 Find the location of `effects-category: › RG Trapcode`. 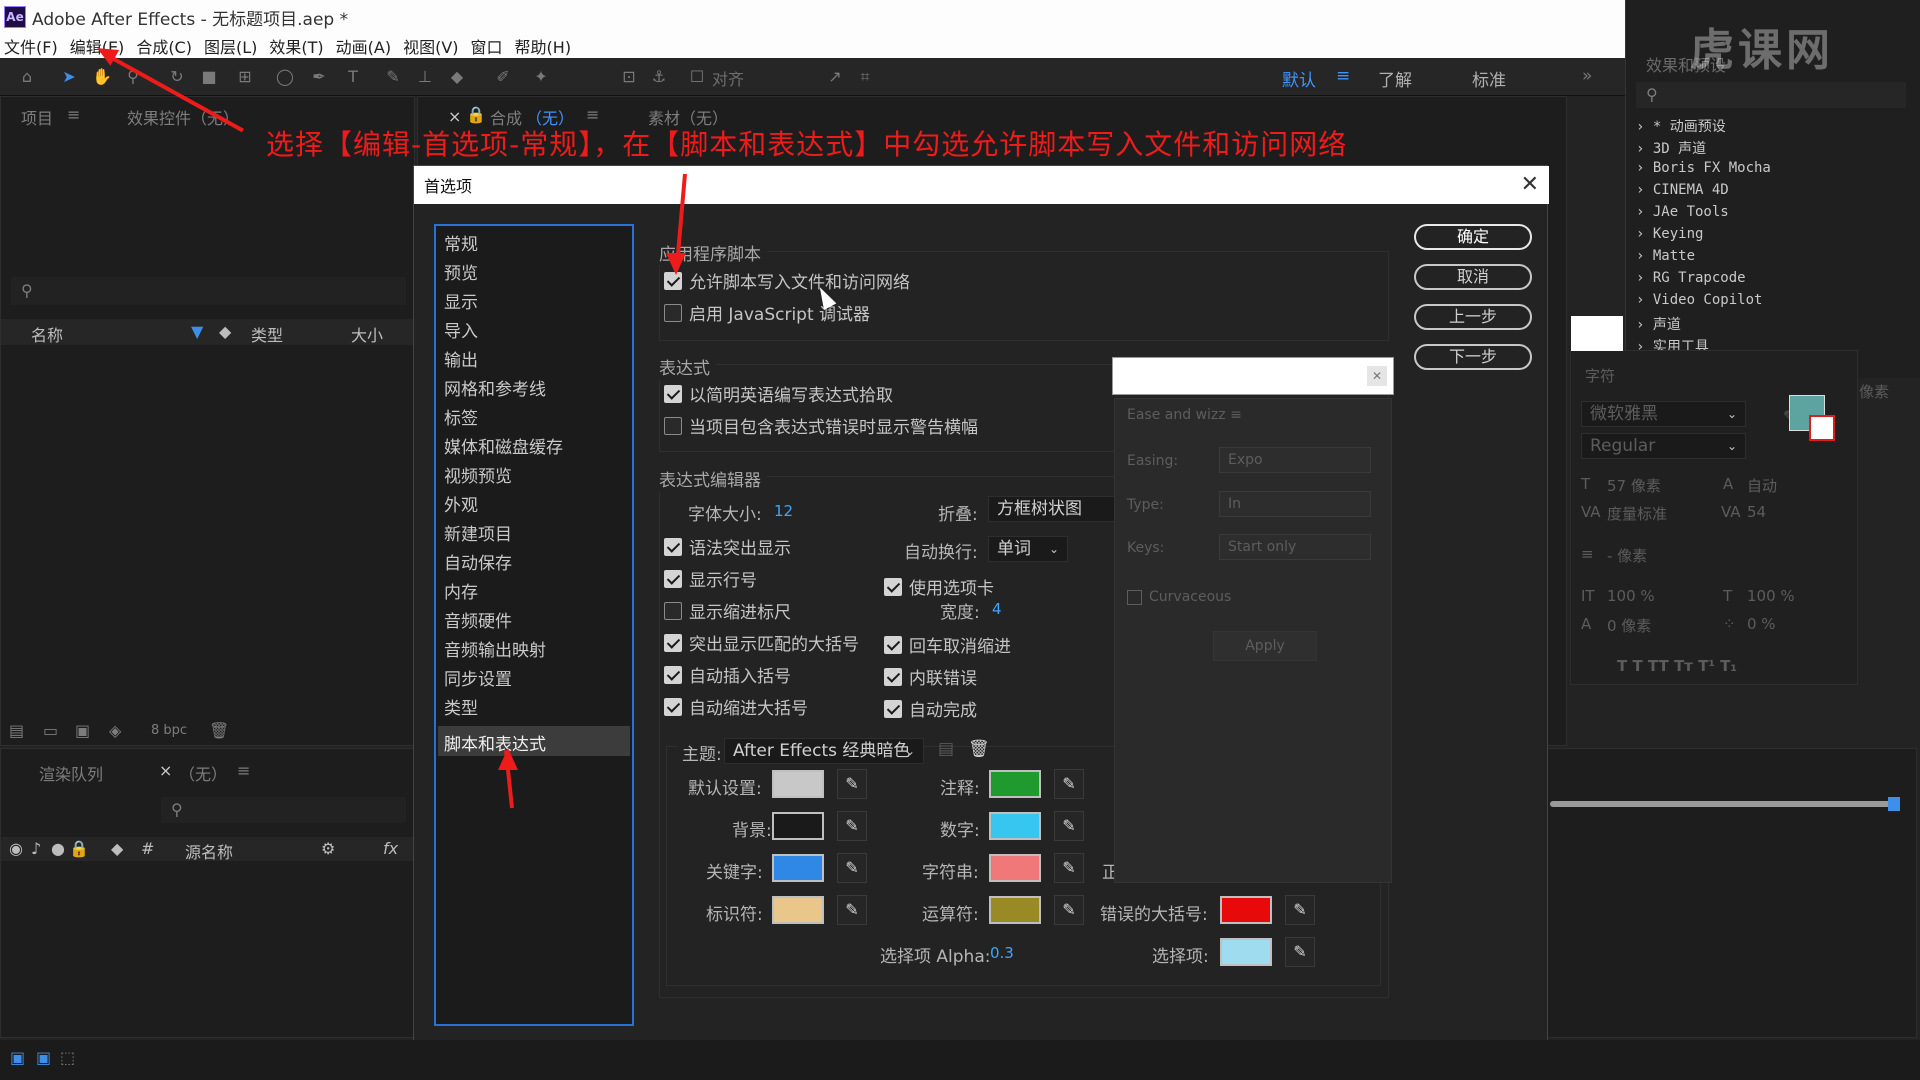

effects-category: › RG Trapcode is located at coordinates (1691, 278).